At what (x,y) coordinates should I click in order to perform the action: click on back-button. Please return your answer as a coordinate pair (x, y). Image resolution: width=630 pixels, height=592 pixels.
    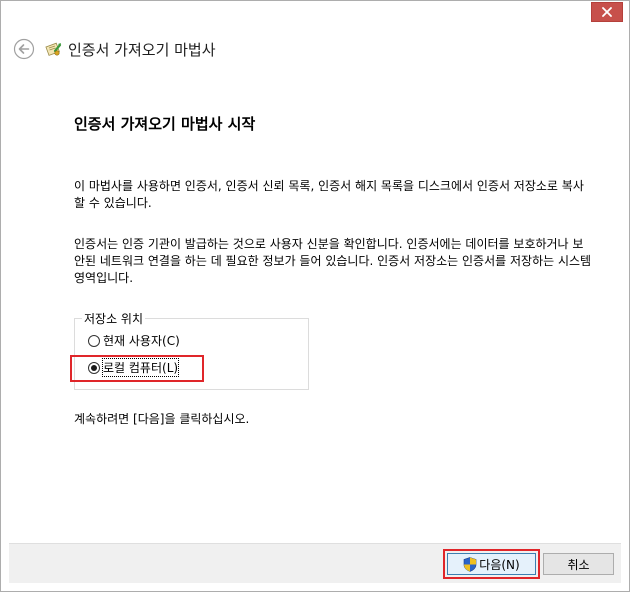
    Looking at the image, I should click on (24, 49).